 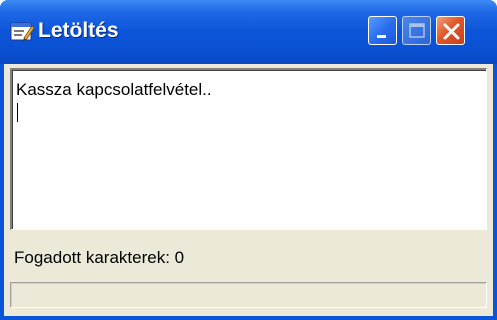 I want to click on received-characters-label: Fogadott karakterek: 0, so click(x=99, y=257).